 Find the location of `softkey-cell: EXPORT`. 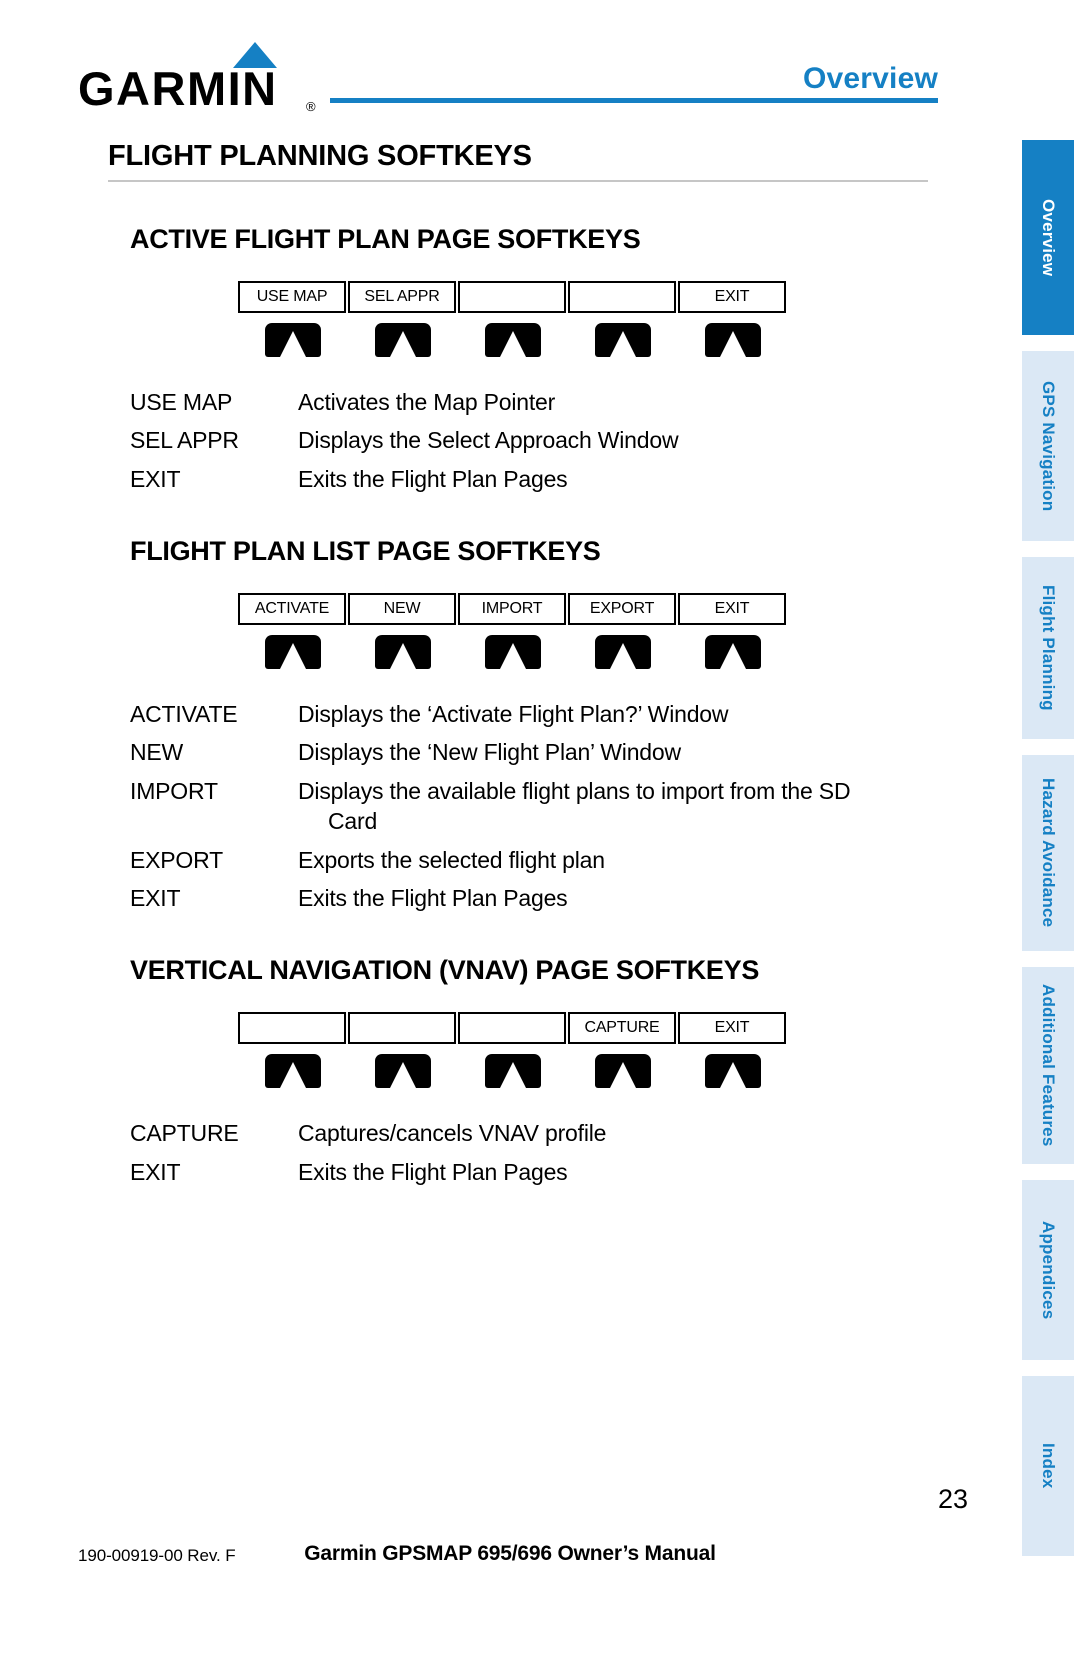

softkey-cell: EXPORT is located at coordinates (623, 631).